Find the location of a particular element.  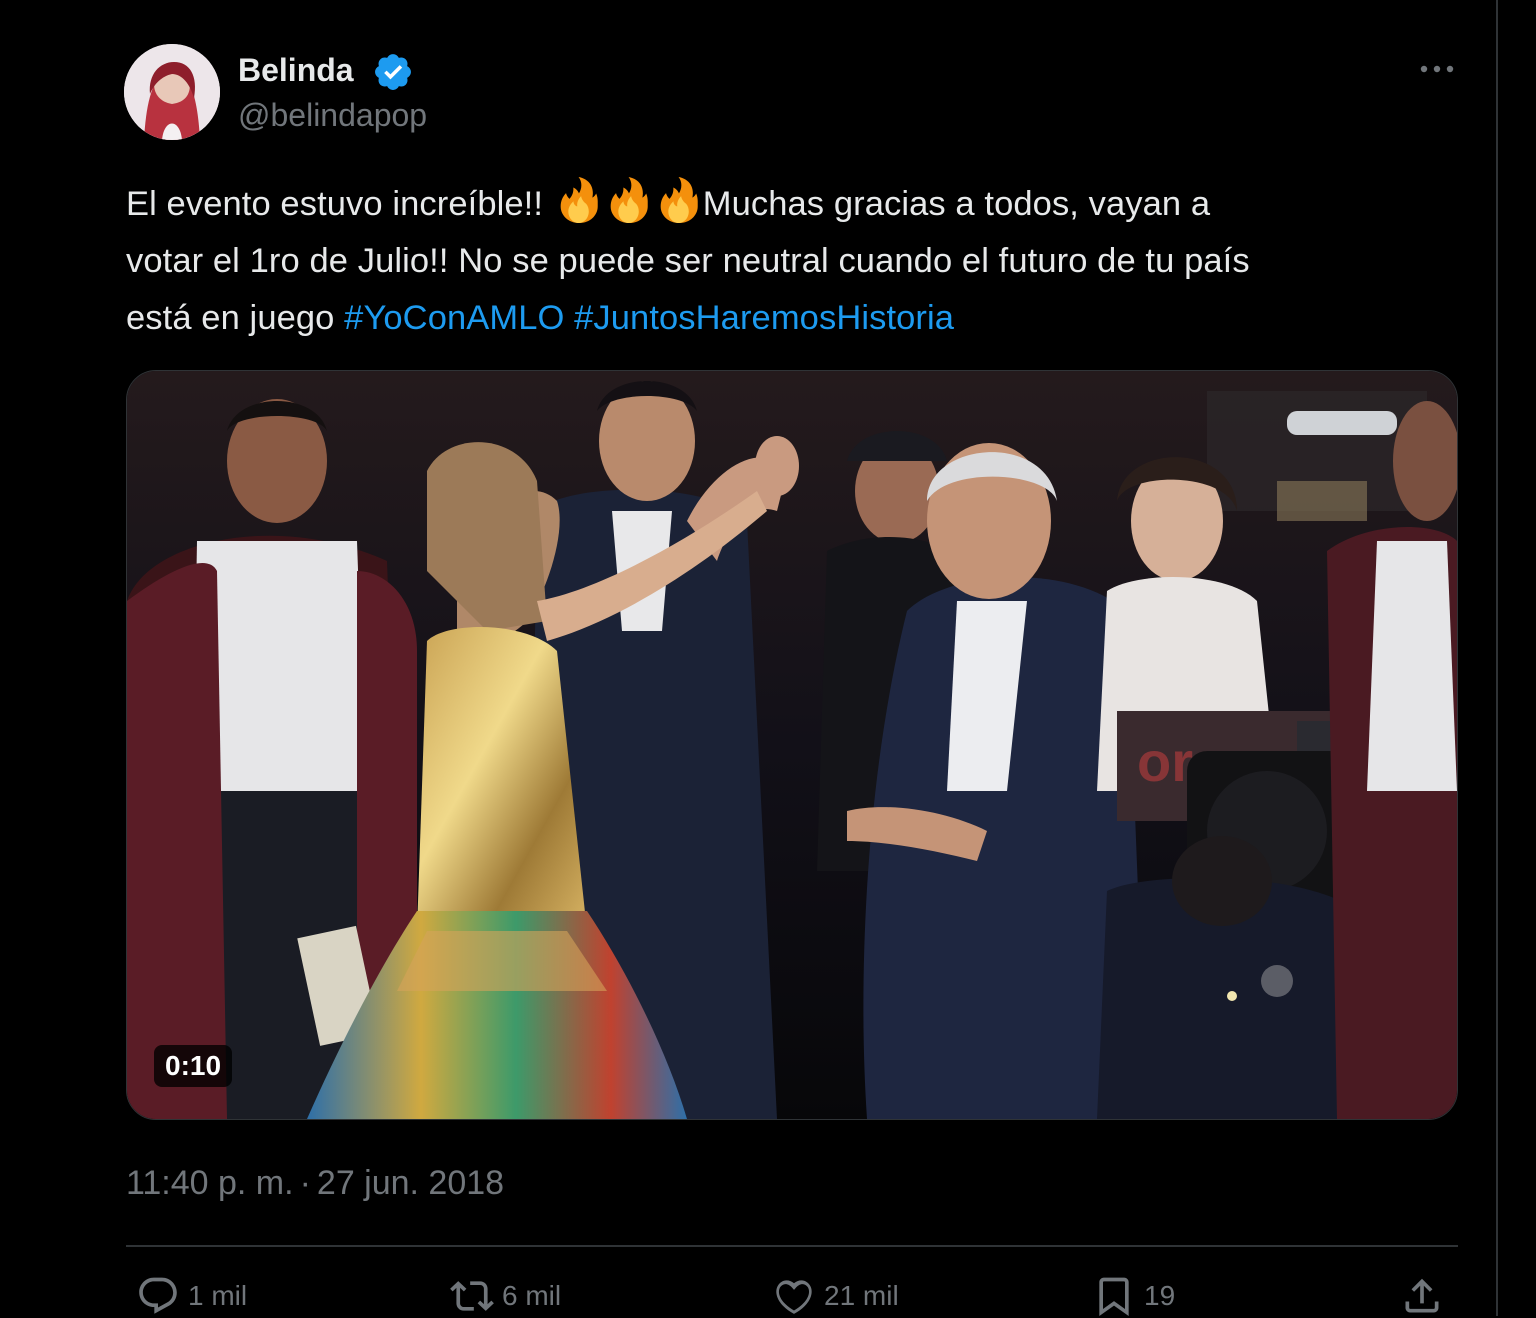

reply-count: 1 mil is located at coordinates (218, 1295).